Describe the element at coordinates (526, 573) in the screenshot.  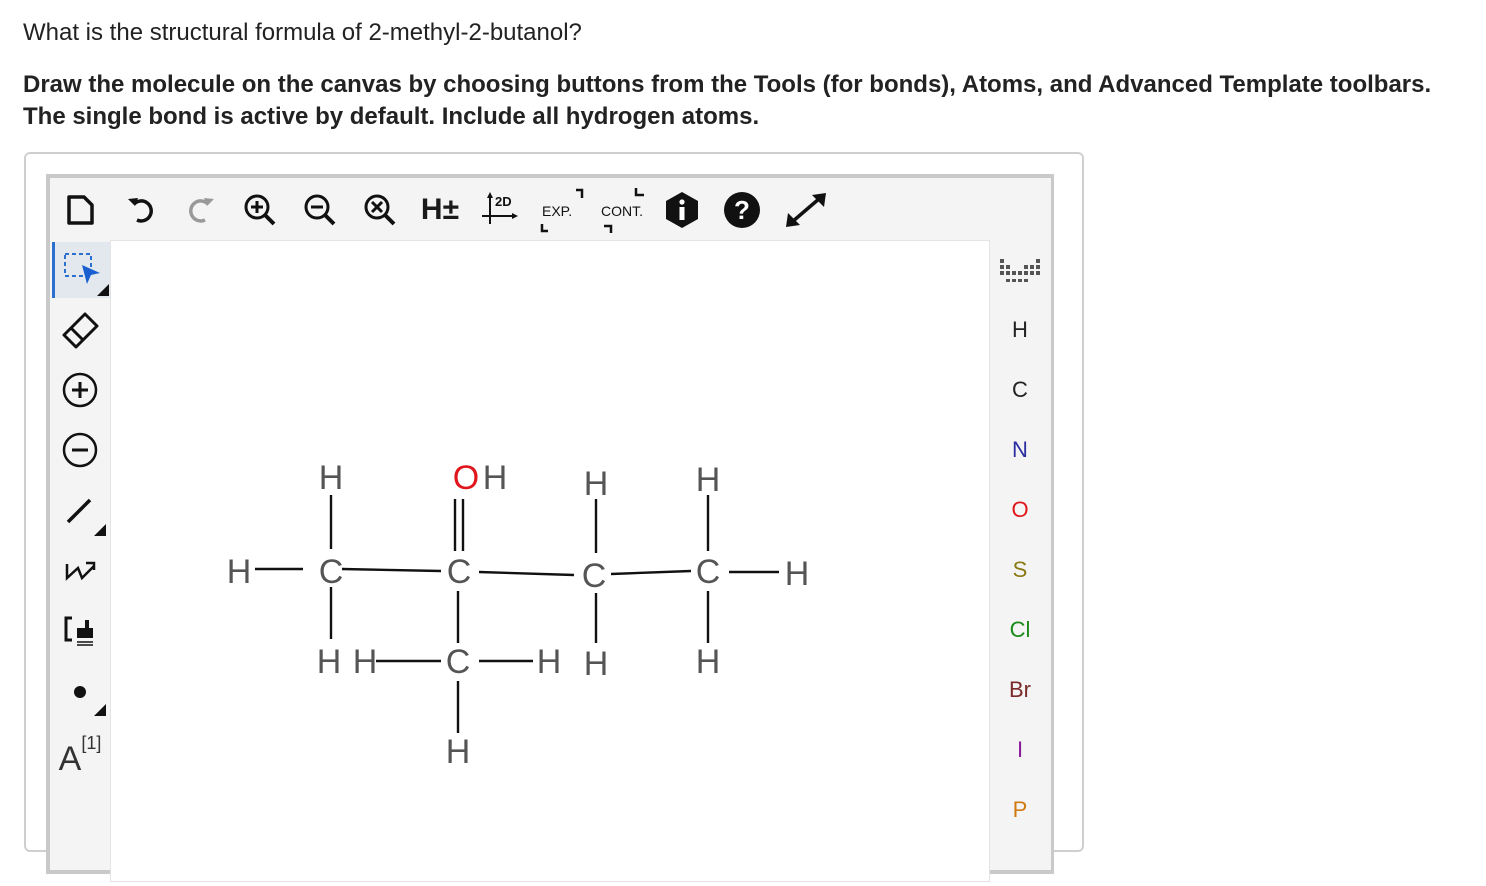
I see `bond-c2-c3` at that location.